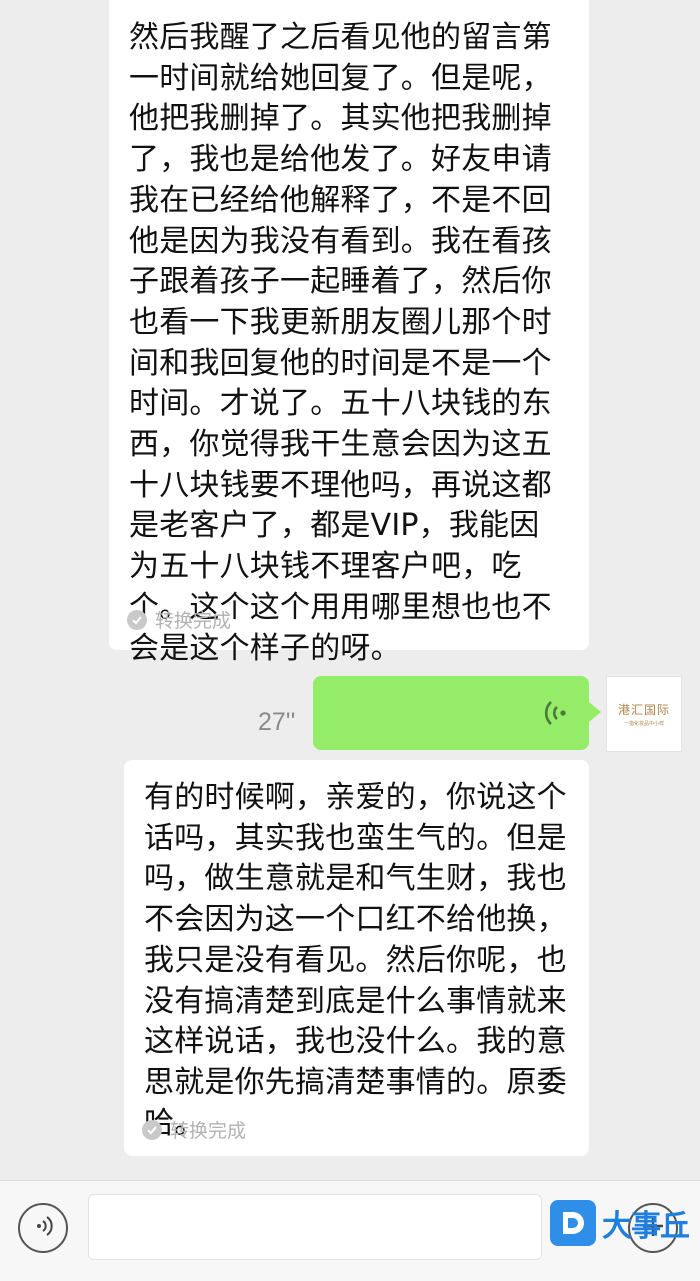  Describe the element at coordinates (643, 710) in the screenshot. I see `avatar-name: 港汇国际` at that location.